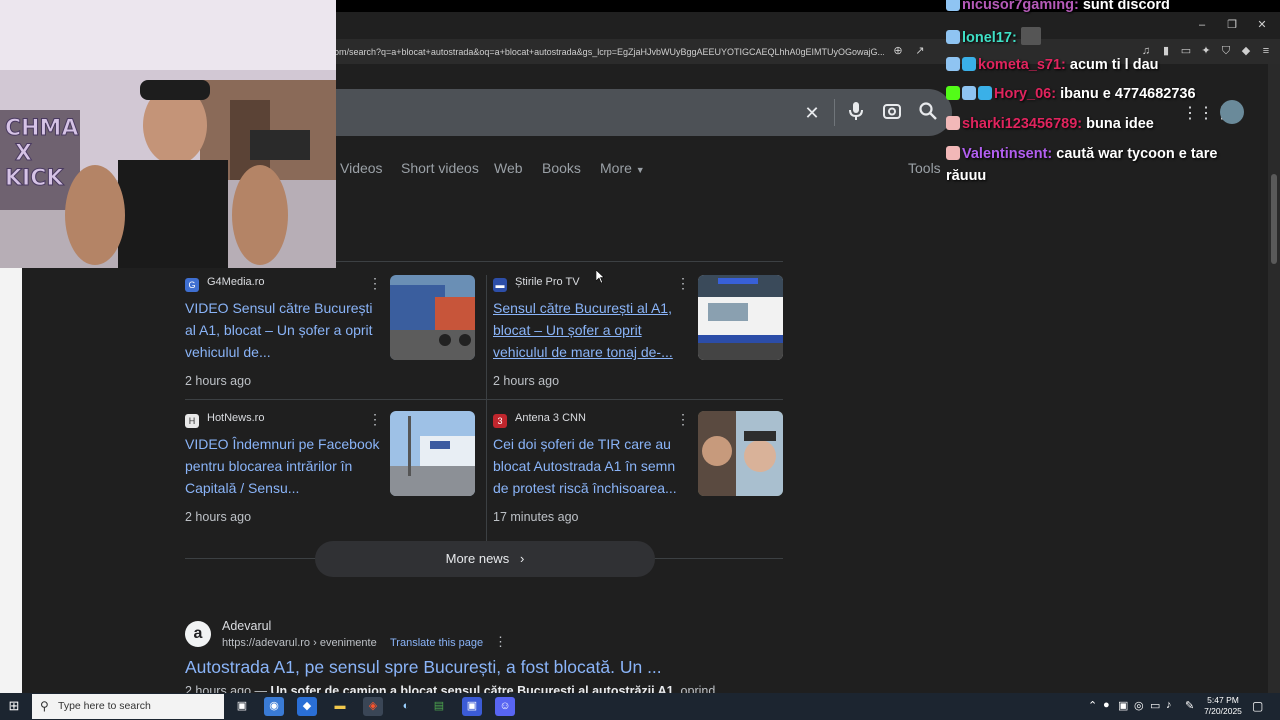 Image resolution: width=1280 pixels, height=720 pixels. Describe the element at coordinates (1007, 154) in the screenshot. I see `chat-username: Valentinsent:` at that location.